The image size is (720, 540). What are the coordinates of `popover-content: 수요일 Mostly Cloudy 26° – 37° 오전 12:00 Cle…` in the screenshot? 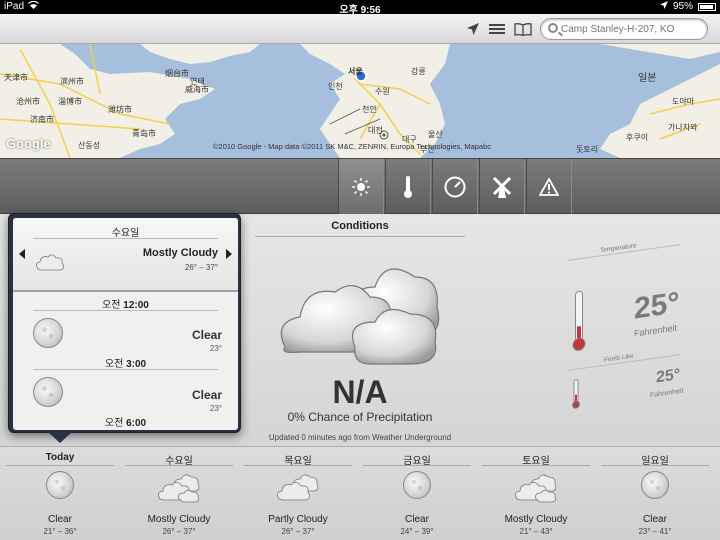 It's located at (125, 324).